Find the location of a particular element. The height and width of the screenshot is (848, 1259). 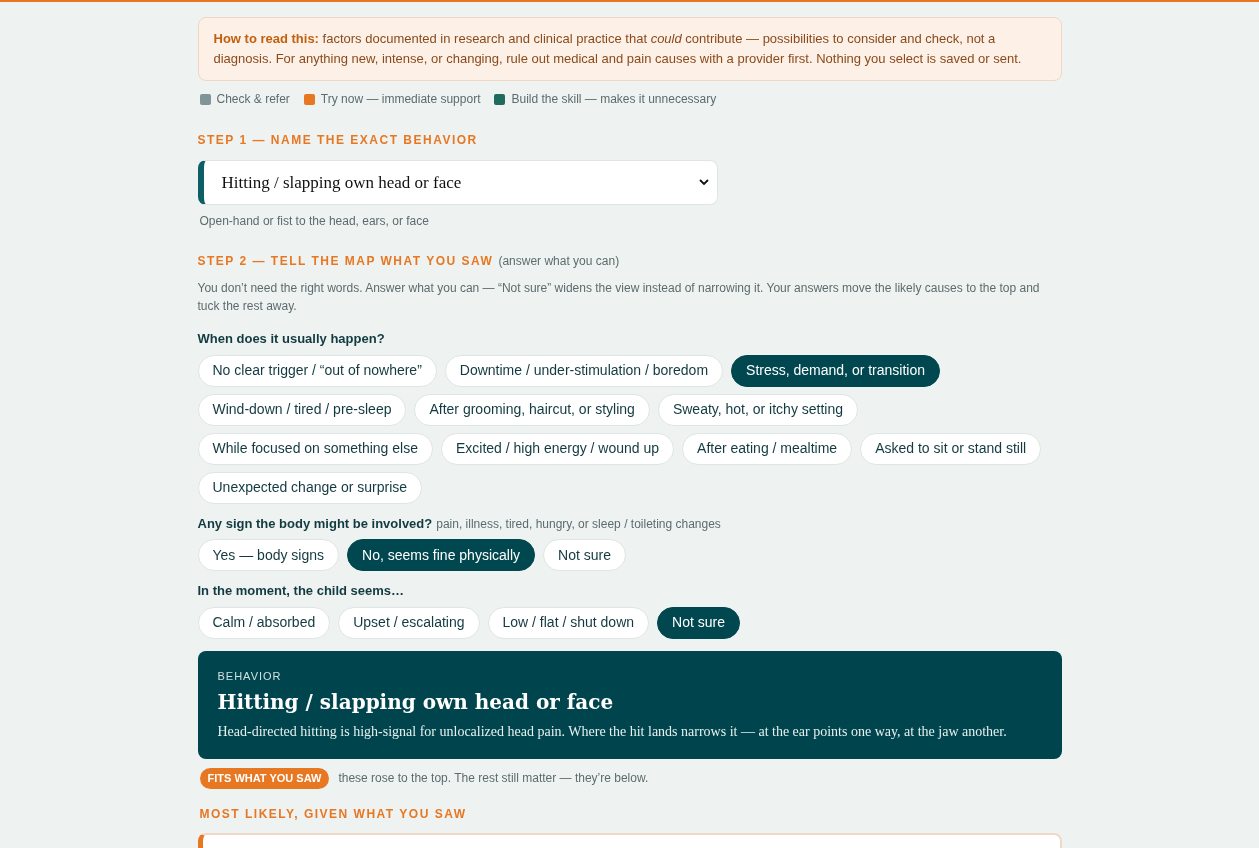

option-chip: After eating / mealtime is located at coordinates (767, 448).